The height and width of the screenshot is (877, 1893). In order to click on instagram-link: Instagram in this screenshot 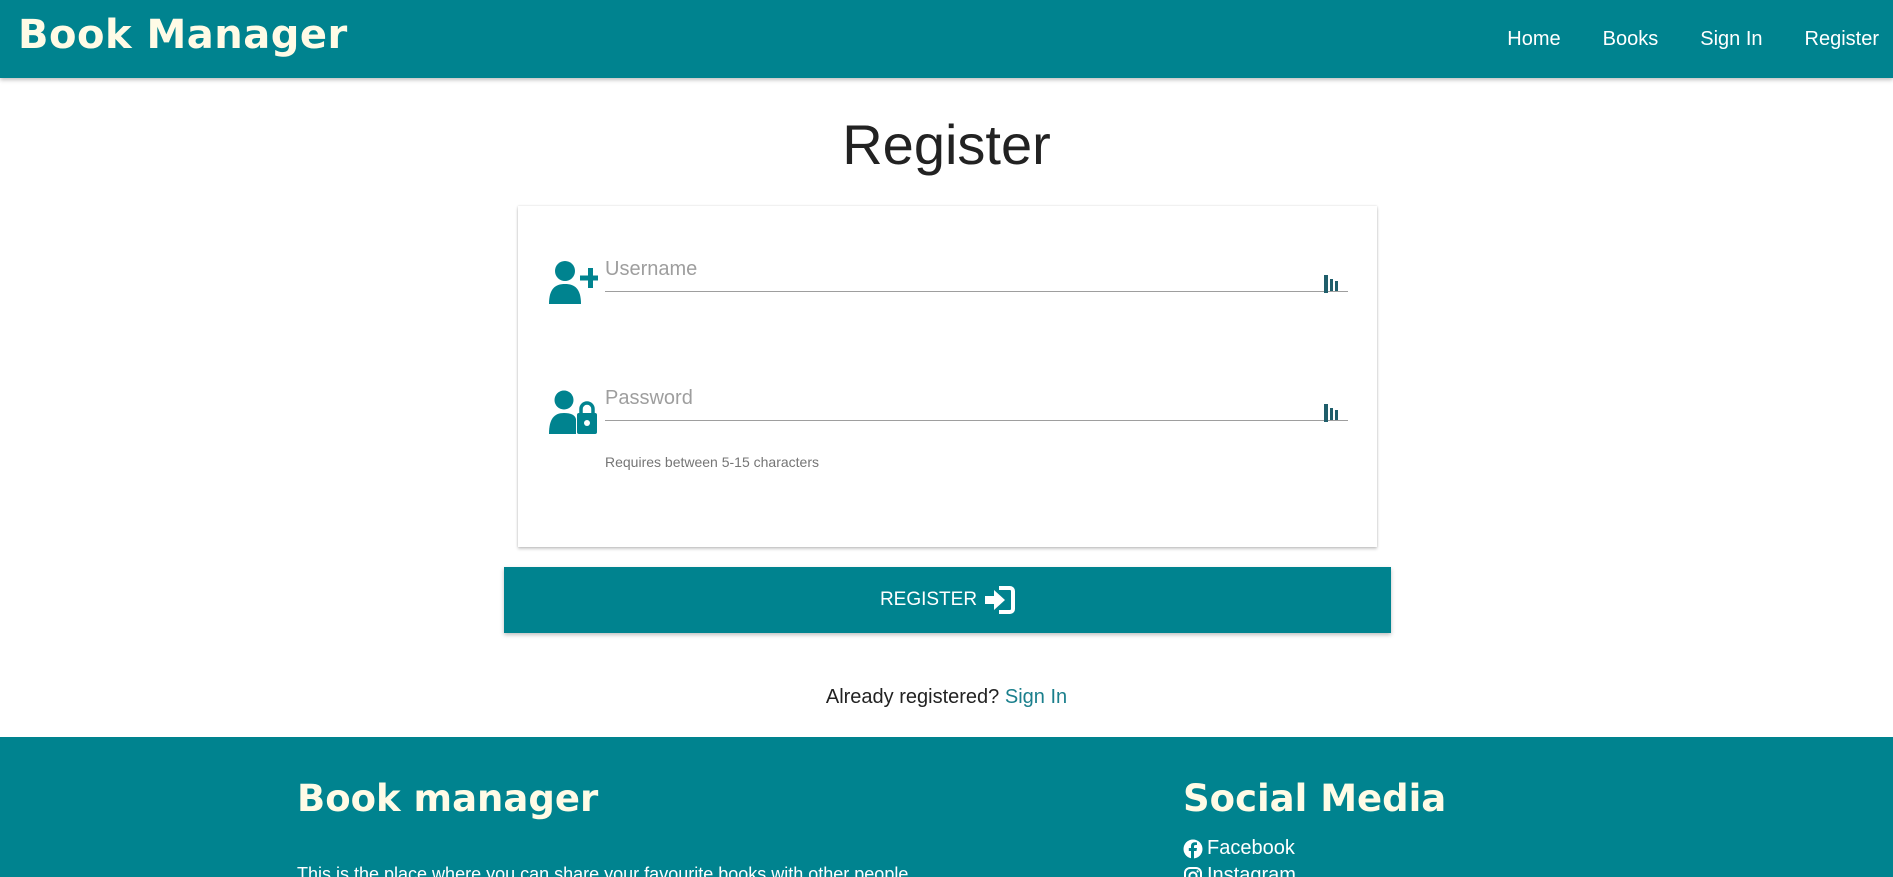, I will do `click(1239, 870)`.